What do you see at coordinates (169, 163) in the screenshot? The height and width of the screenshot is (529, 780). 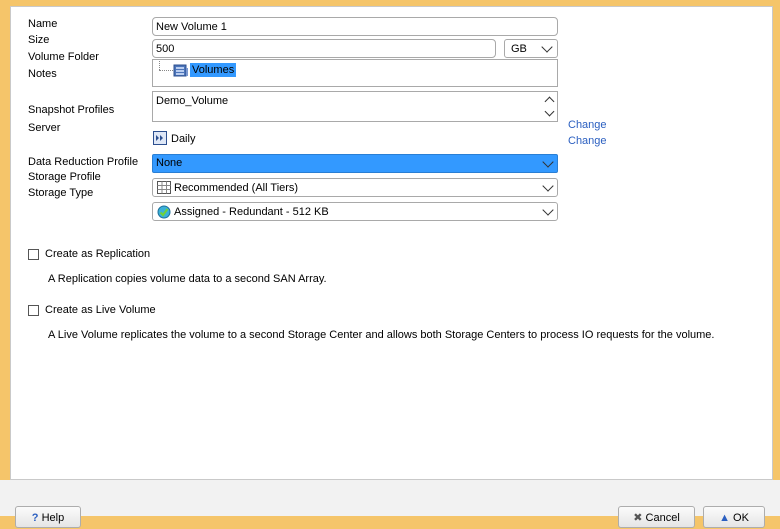 I see `data-reduction-value: None` at bounding box center [169, 163].